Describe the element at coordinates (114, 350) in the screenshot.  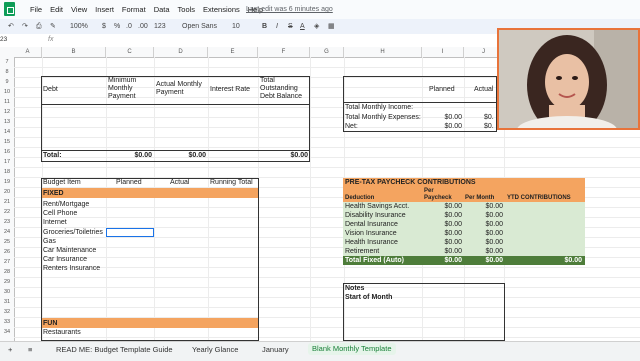
I see `tab-read-me: READ ME: Budget Template Guide` at that location.